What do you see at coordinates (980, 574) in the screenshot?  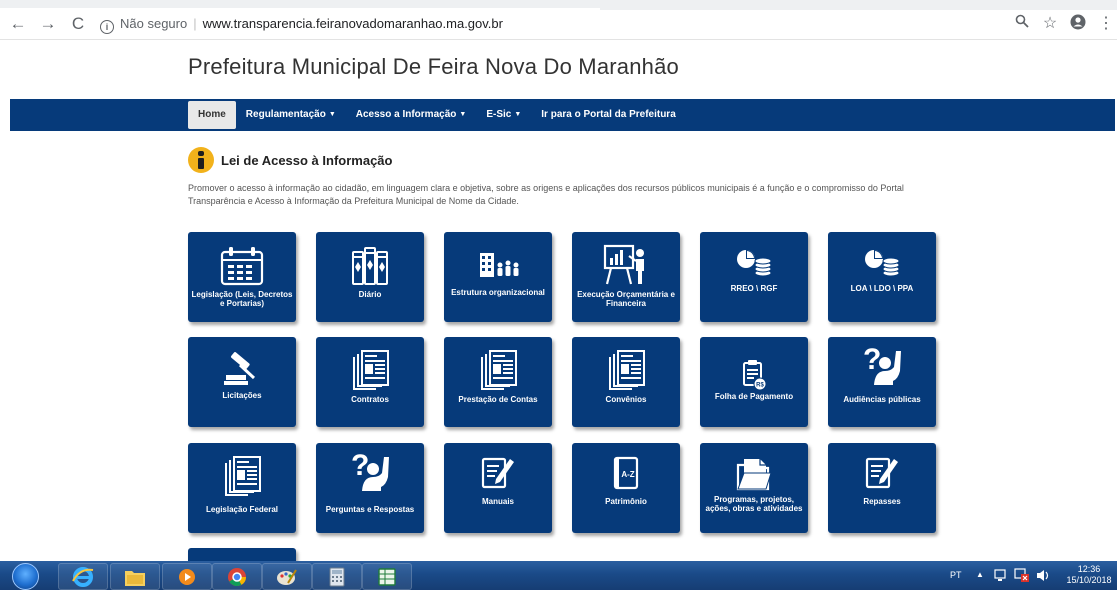 I see `tray-expand-icon: ▲` at bounding box center [980, 574].